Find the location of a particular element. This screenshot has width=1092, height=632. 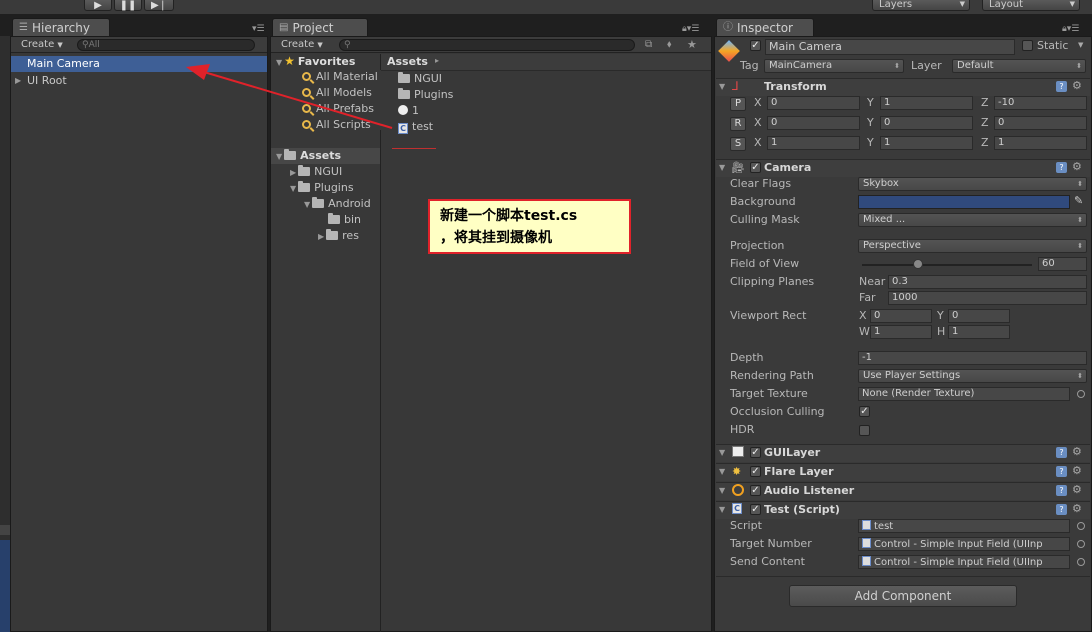

annotation-line-1: 新建一个脚本test.cs is located at coordinates (509, 216).